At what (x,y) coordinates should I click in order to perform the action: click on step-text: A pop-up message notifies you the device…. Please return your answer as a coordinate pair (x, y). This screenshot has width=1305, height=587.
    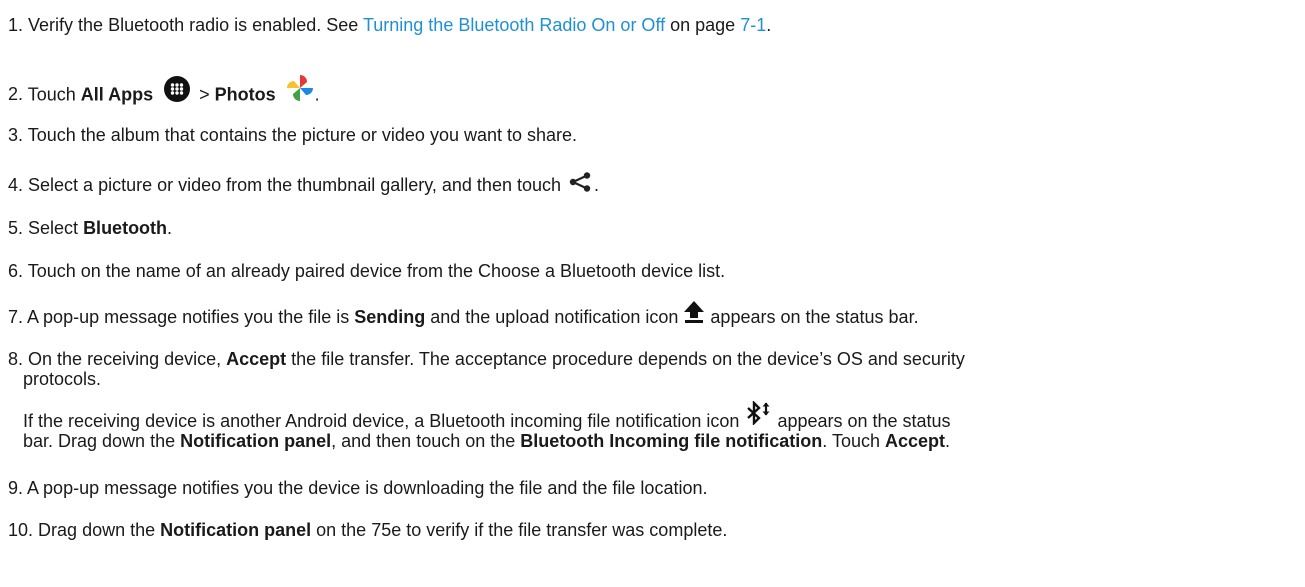
    Looking at the image, I should click on (367, 488).